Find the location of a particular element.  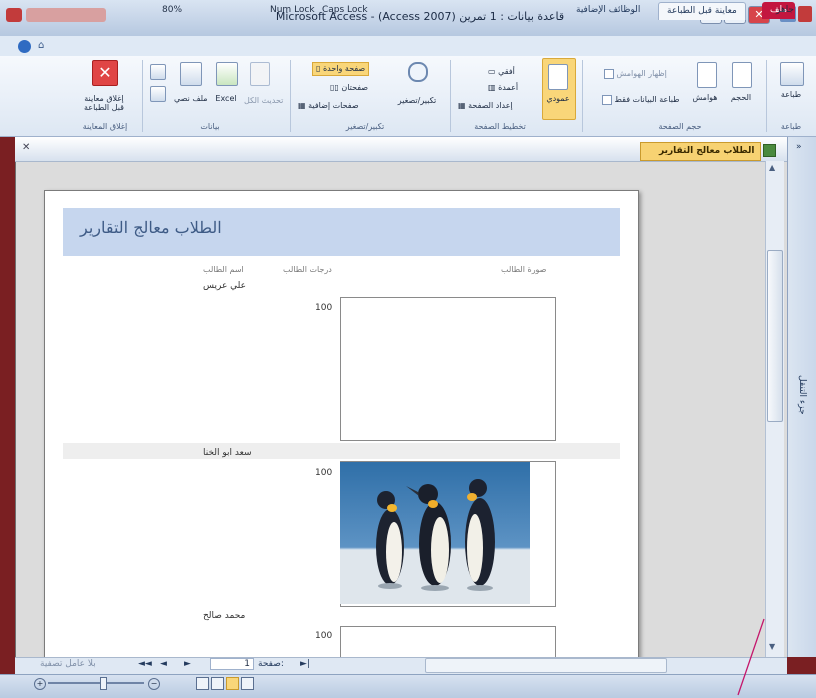

size-button: الحجم is located at coordinates (741, 97).